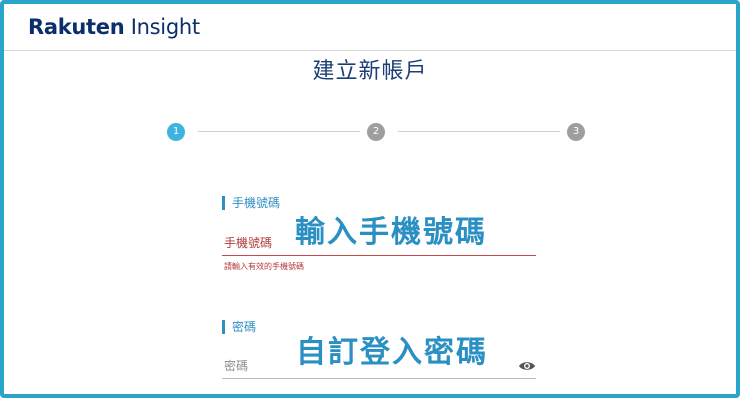 Image resolution: width=740 pixels, height=398 pixels. Describe the element at coordinates (391, 232) in the screenshot. I see `phone-annotation: 輸入手機號碼` at that location.